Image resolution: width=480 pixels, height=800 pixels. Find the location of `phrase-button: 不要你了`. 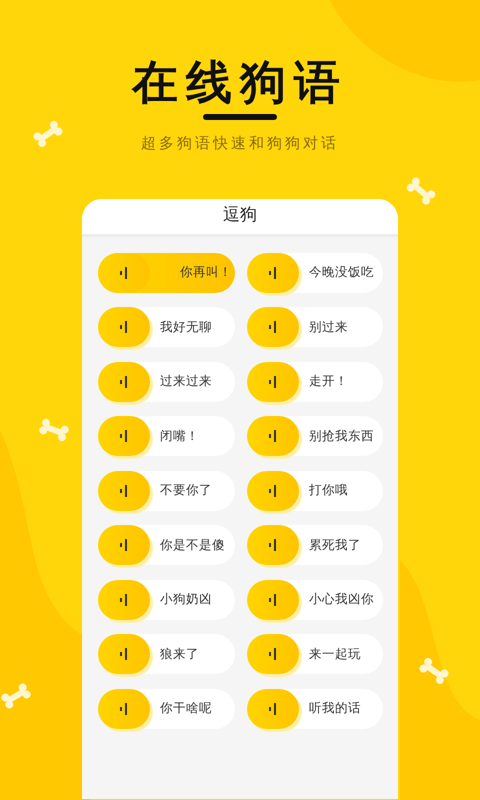

phrase-button: 不要你了 is located at coordinates (166, 490).